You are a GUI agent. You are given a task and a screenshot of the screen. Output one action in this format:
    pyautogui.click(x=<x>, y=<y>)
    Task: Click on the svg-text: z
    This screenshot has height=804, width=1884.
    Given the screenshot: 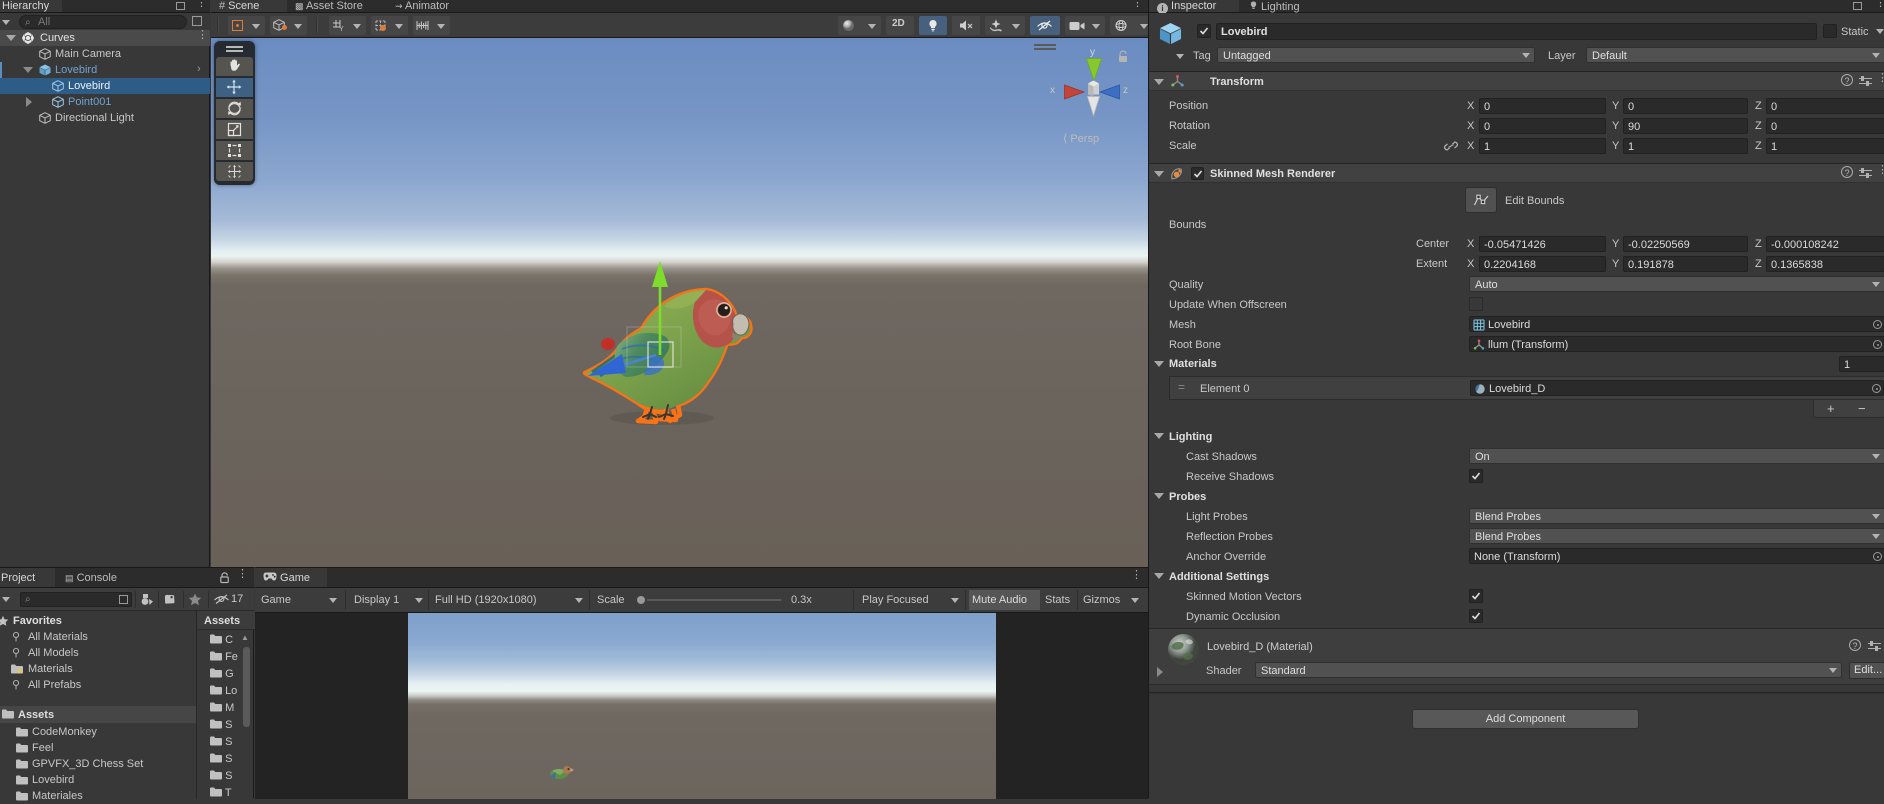 What is the action you would take?
    pyautogui.click(x=1125, y=90)
    